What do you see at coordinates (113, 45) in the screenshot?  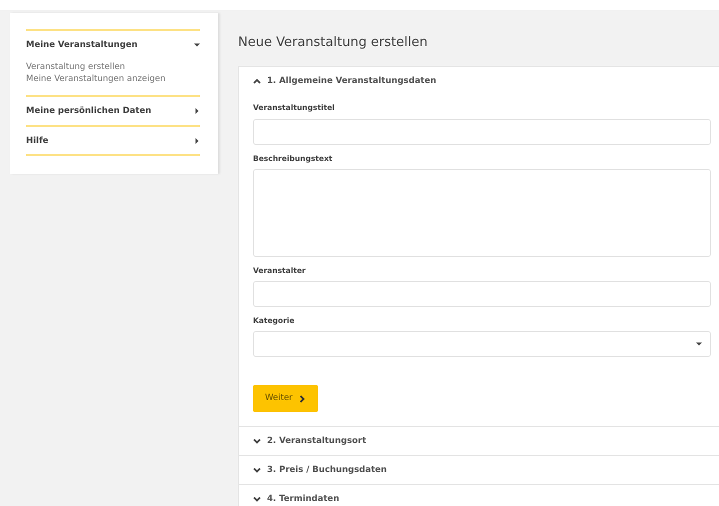 I see `sidebar-menu-item: Meine Veranstaltungen` at bounding box center [113, 45].